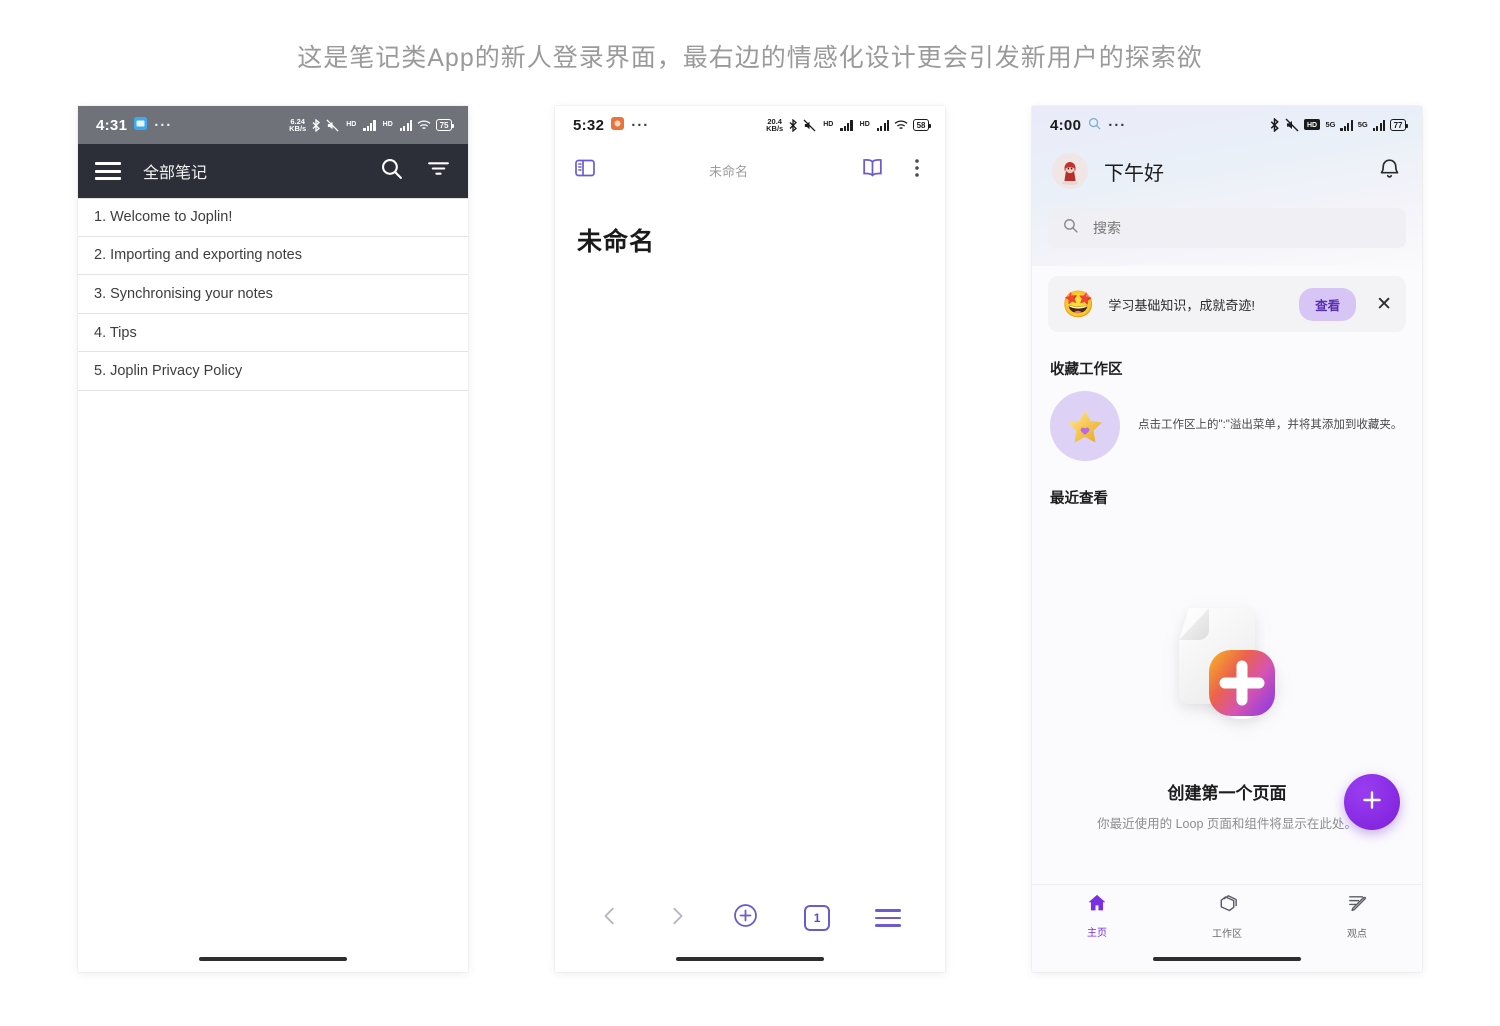 This screenshot has width=1500, height=1026. I want to click on joplin-app-bar: 全部笔记, so click(273, 171).